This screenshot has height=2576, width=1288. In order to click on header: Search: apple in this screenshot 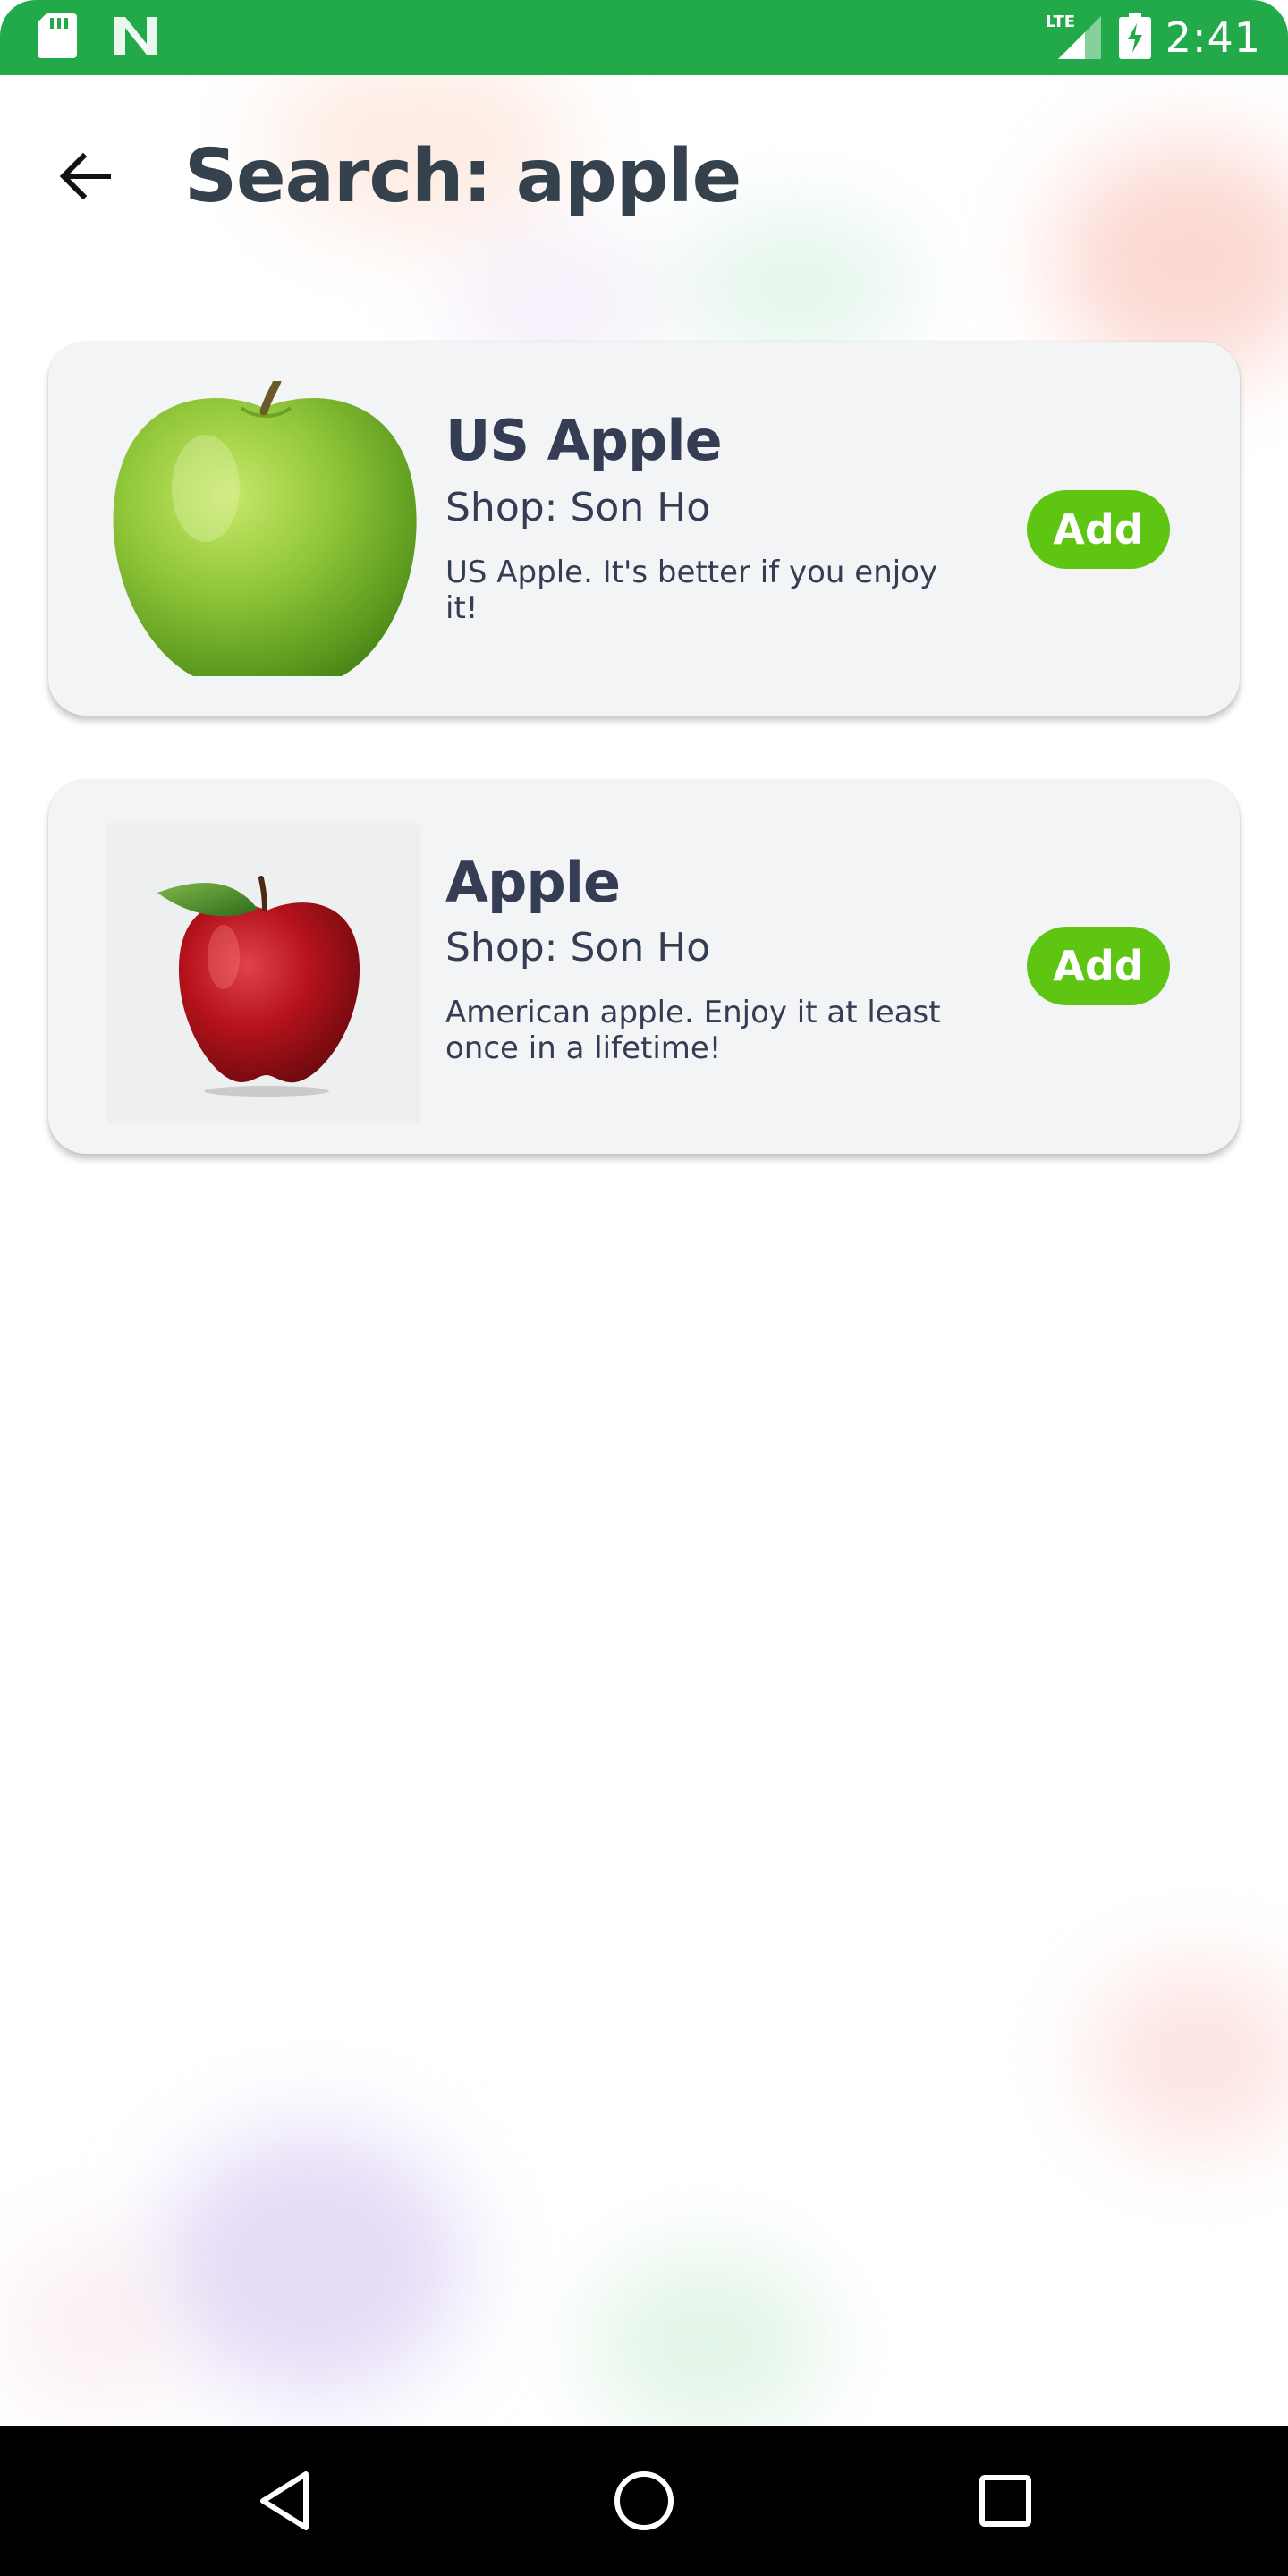, I will do `click(644, 178)`.